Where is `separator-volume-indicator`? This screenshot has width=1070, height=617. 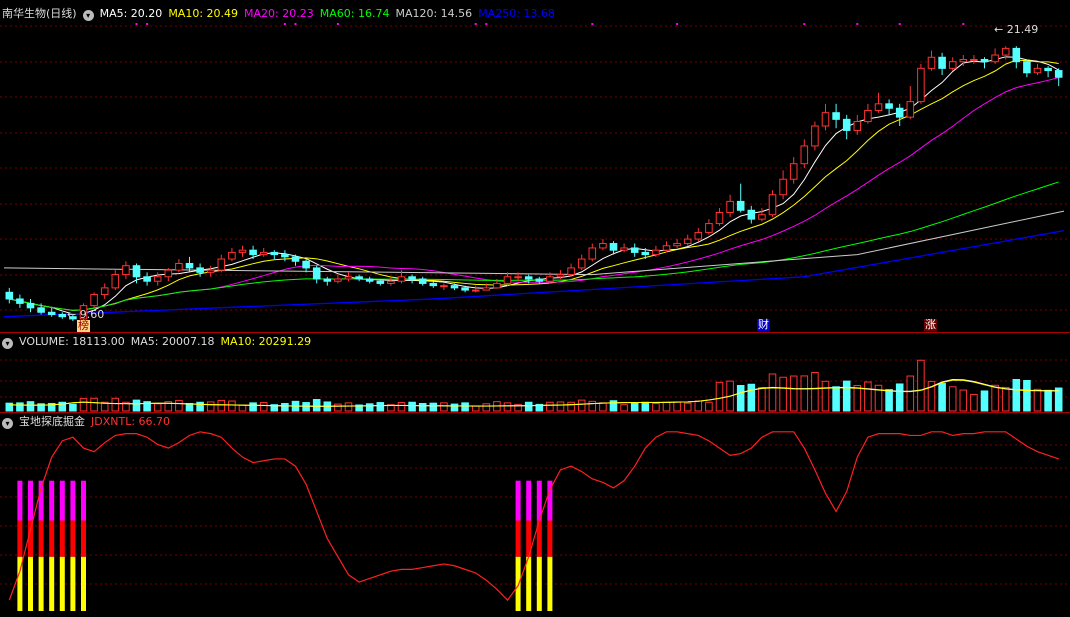 separator-volume-indicator is located at coordinates (535, 412).